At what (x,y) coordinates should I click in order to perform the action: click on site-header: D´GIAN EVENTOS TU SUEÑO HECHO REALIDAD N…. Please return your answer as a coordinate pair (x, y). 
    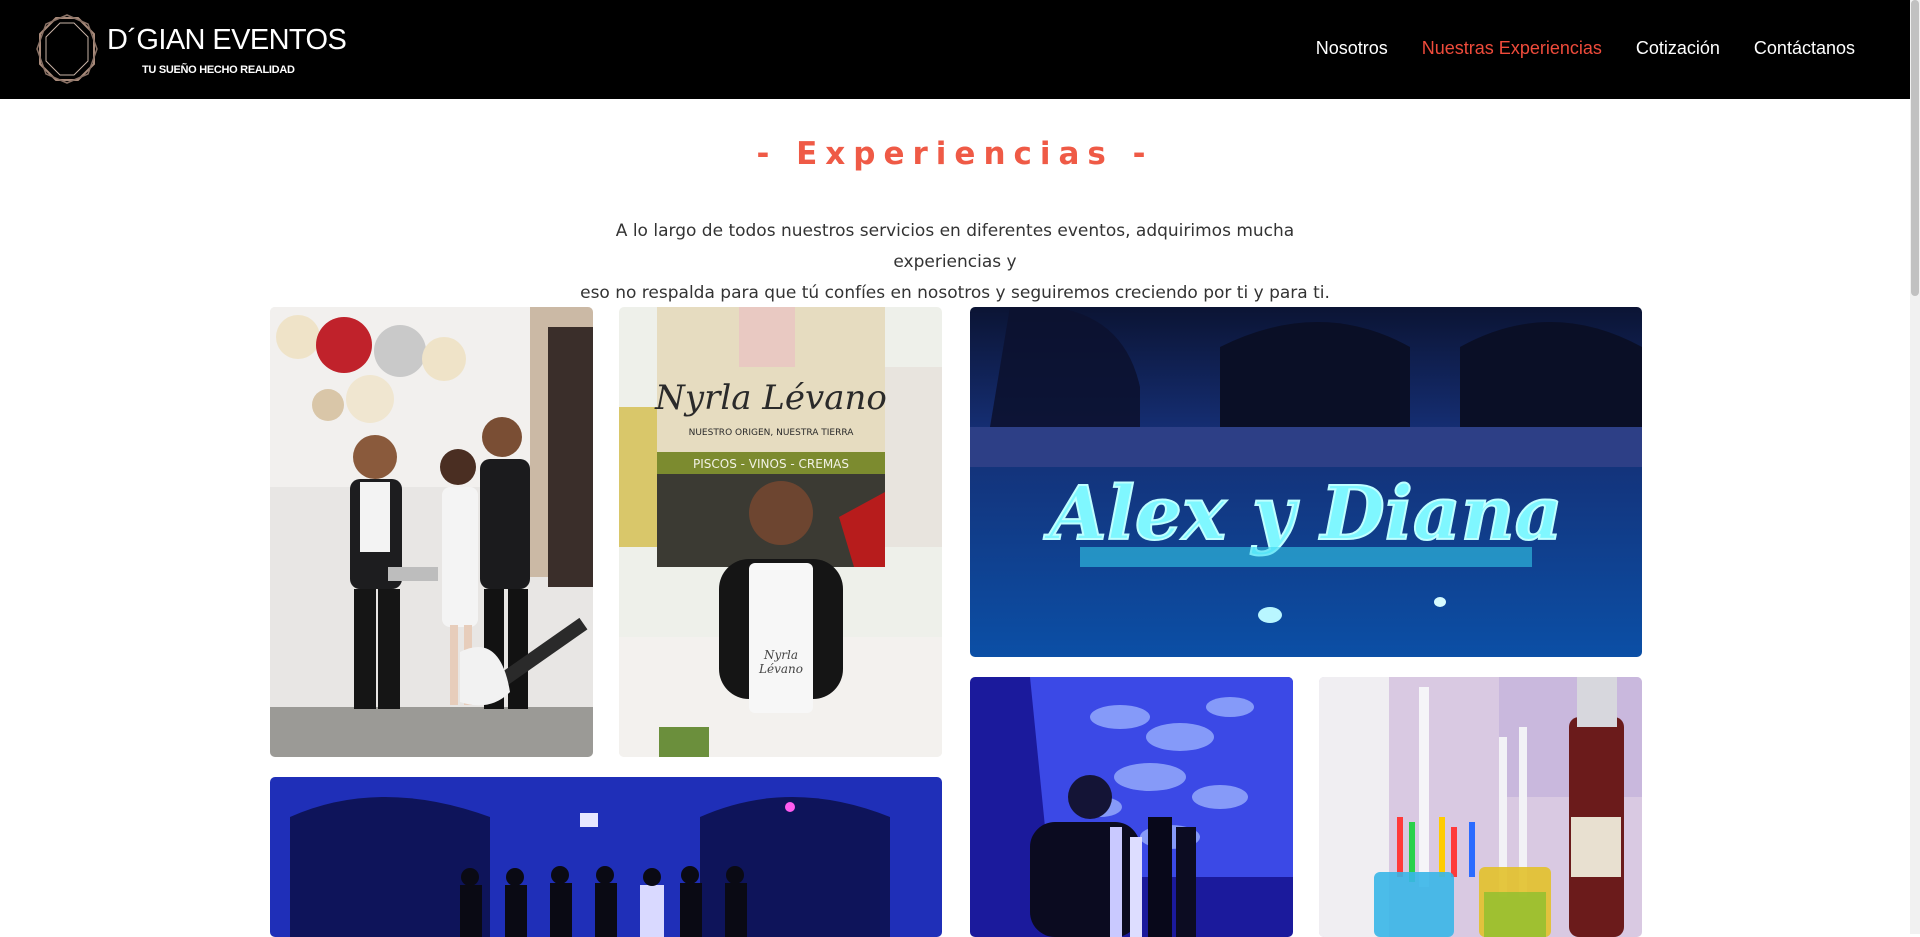
    Looking at the image, I should click on (955, 49).